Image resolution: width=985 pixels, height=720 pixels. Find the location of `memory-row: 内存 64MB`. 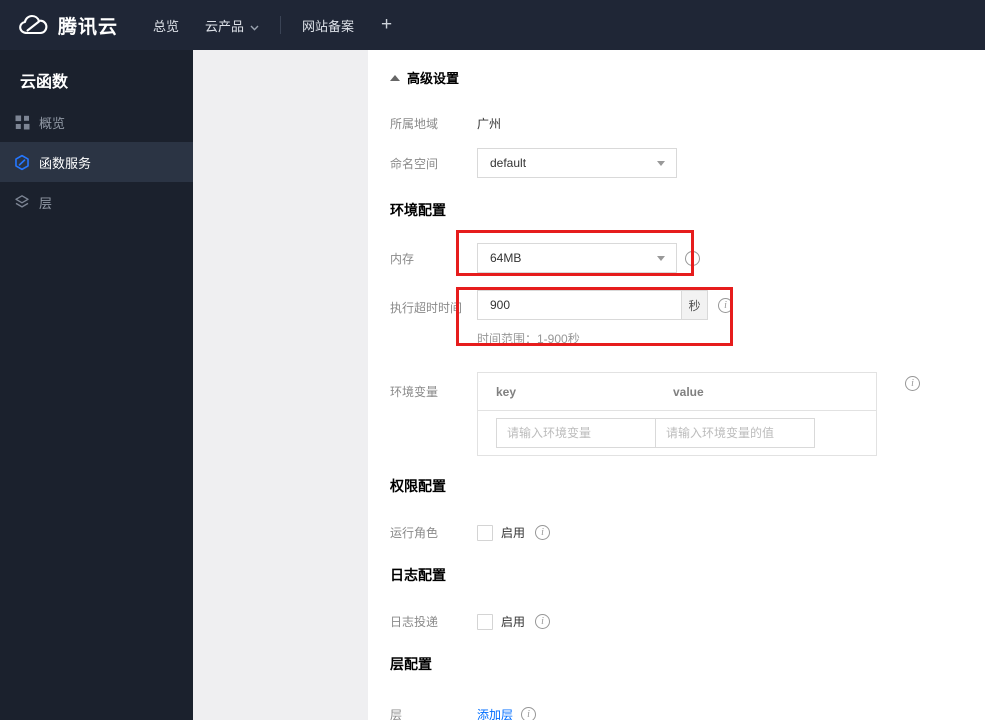

memory-row: 内存 64MB is located at coordinates (687, 253).